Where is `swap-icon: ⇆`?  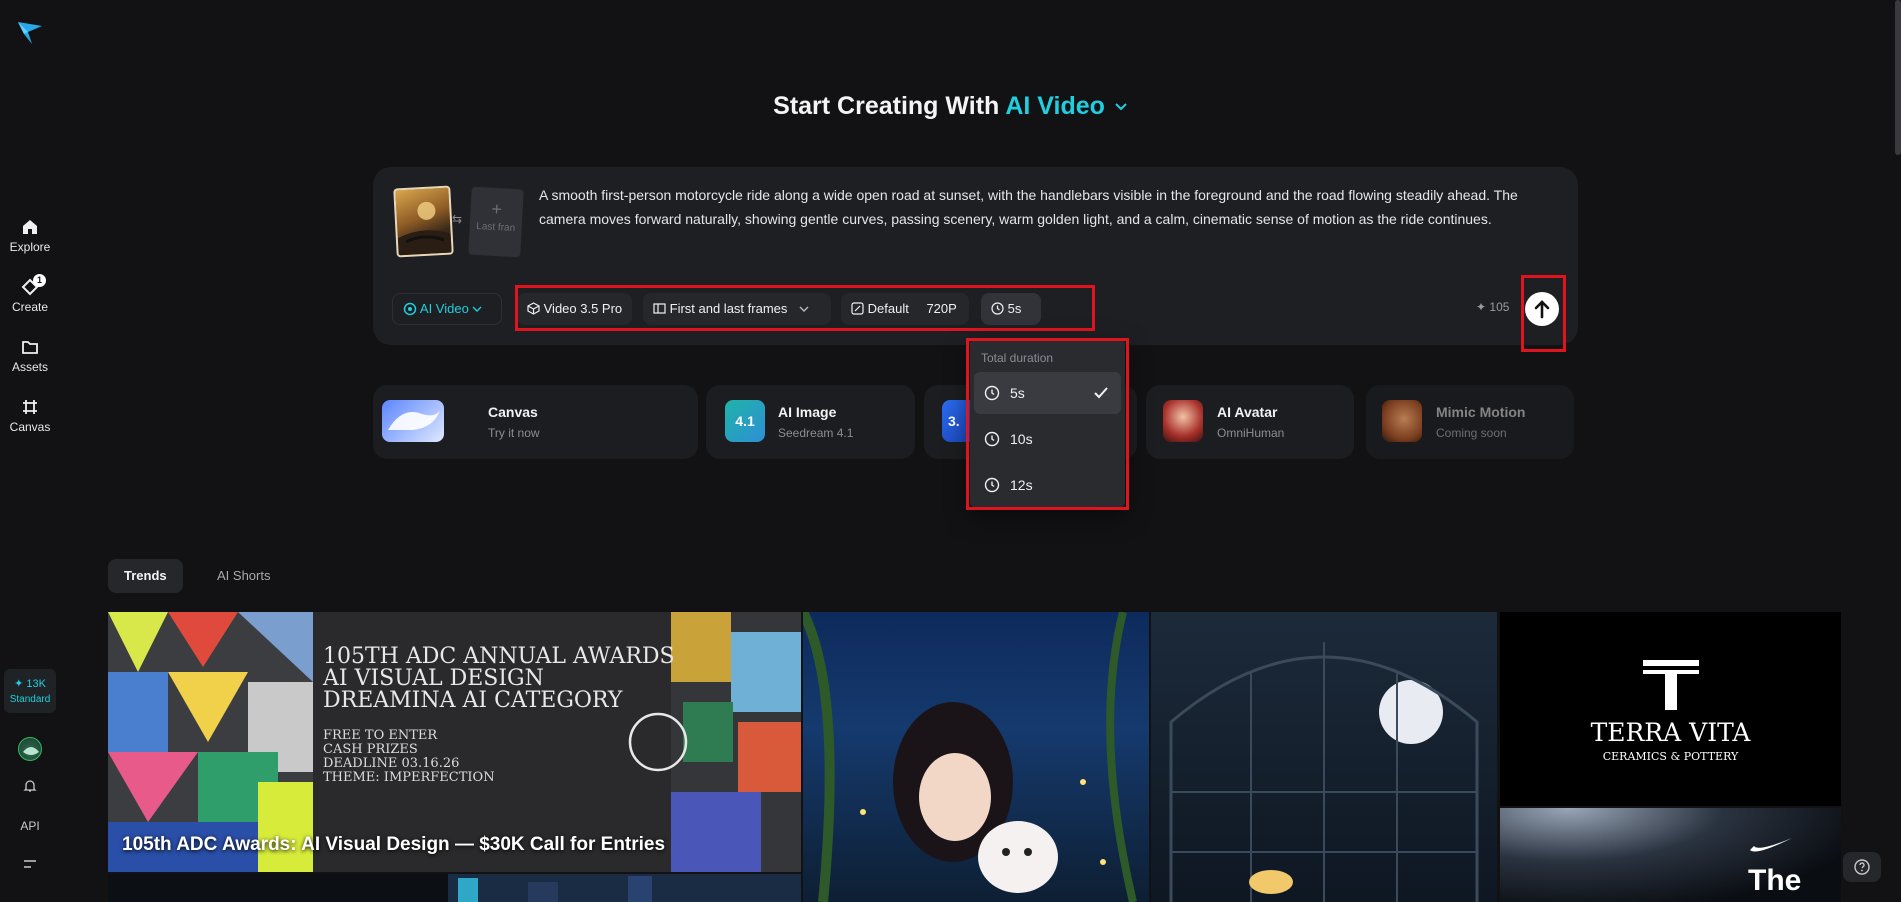
swap-icon: ⇆ is located at coordinates (459, 219).